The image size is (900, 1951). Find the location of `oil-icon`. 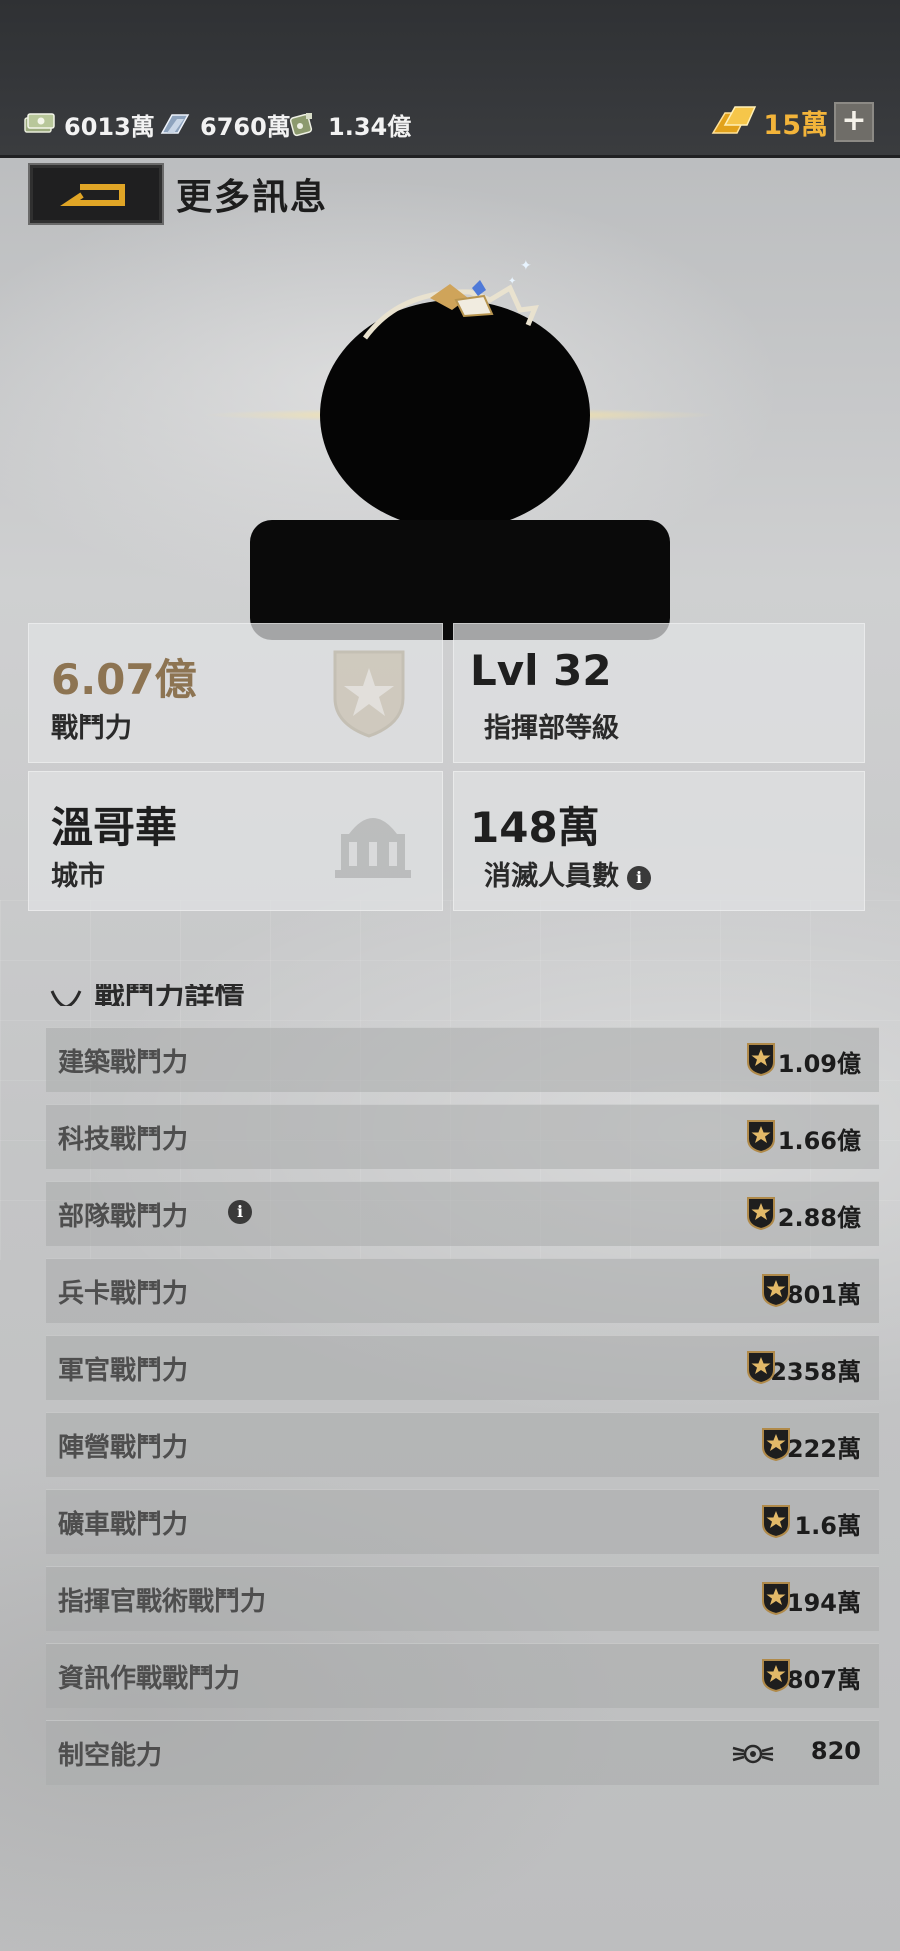

oil-icon is located at coordinates (301, 125).